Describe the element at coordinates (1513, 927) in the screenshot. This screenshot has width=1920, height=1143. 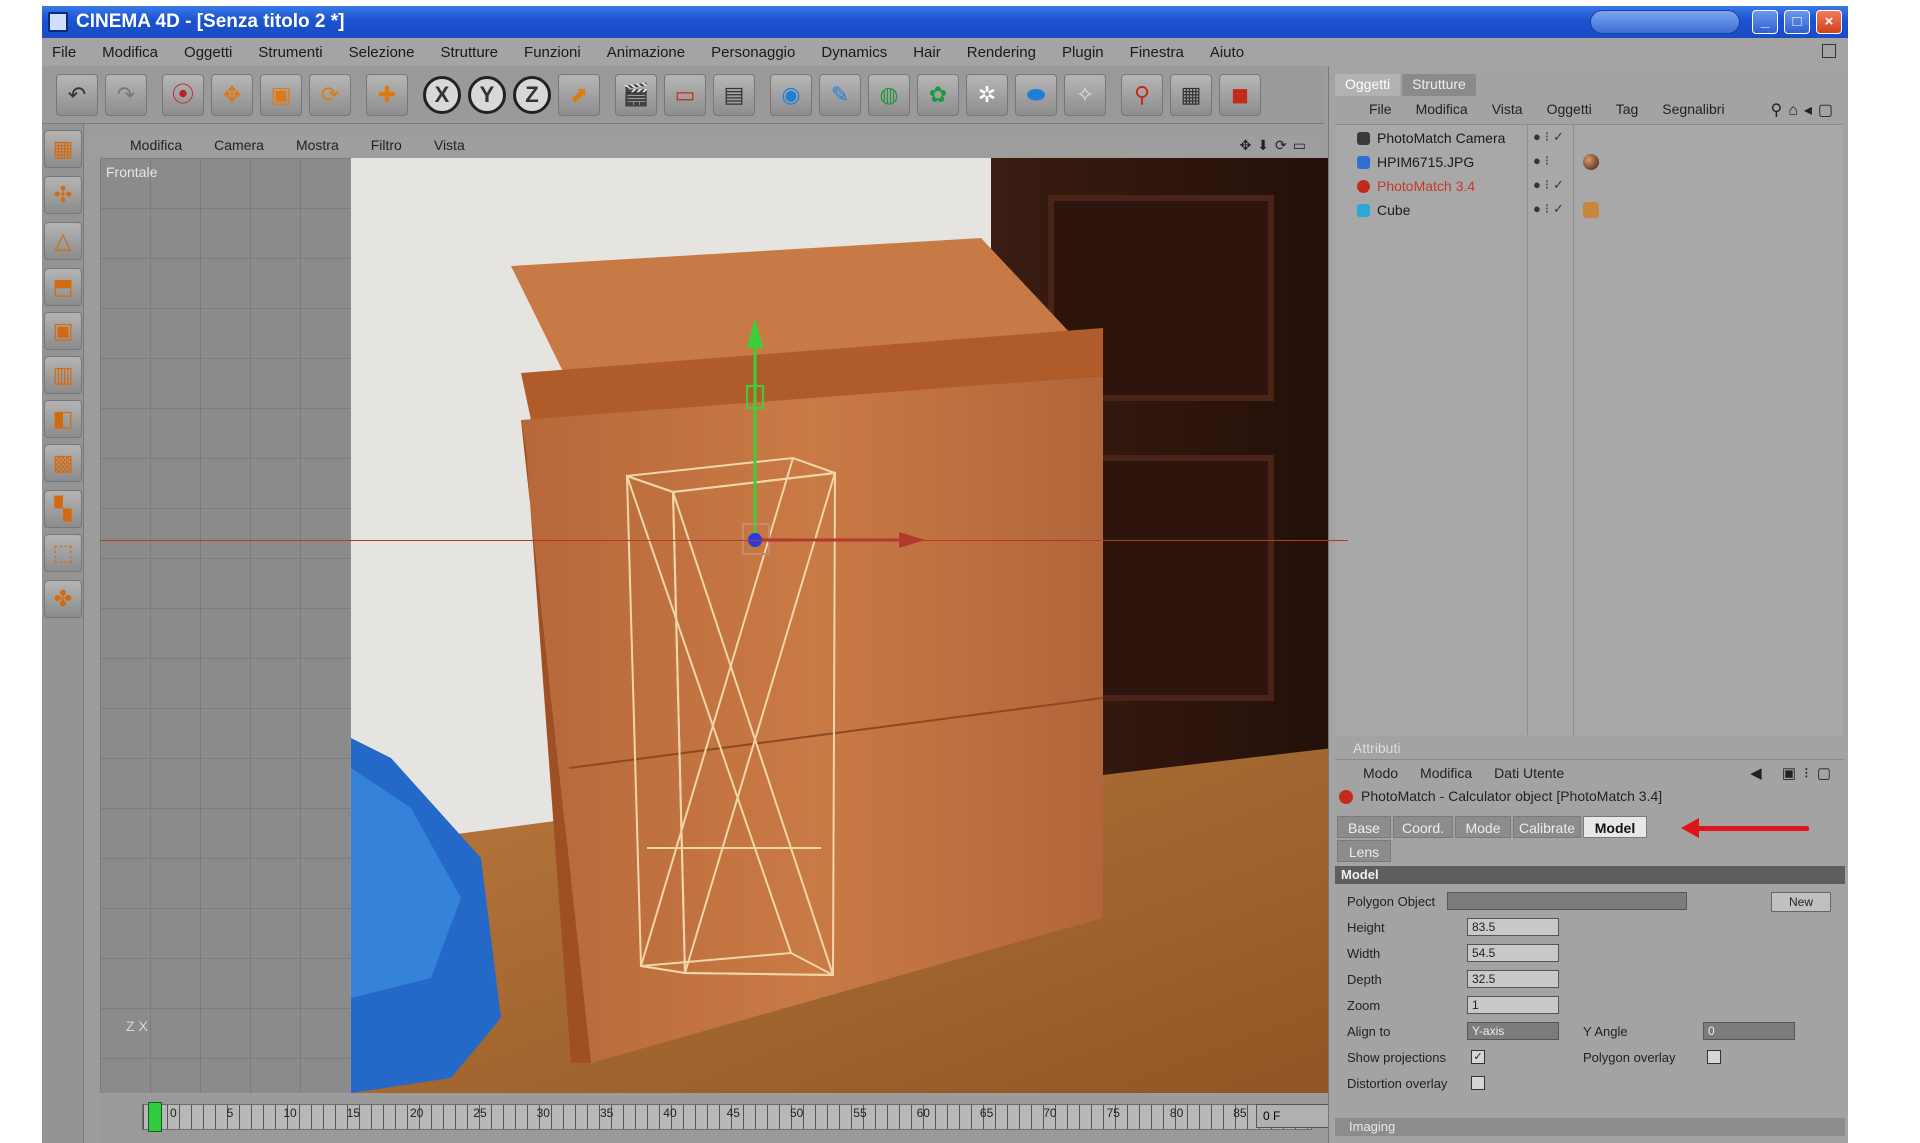
I see `height-field: 83.5` at that location.